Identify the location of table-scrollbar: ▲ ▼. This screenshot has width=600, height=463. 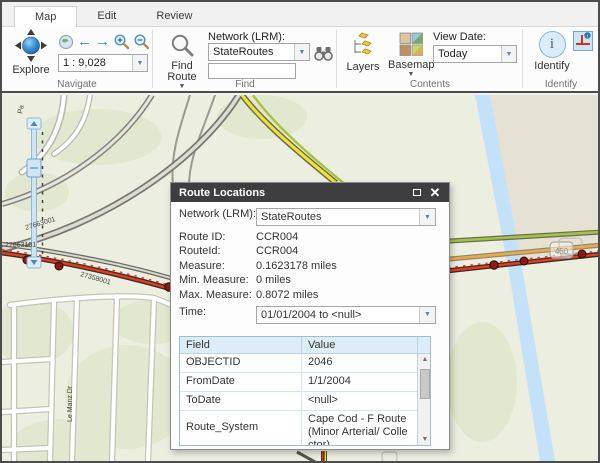
(424, 390).